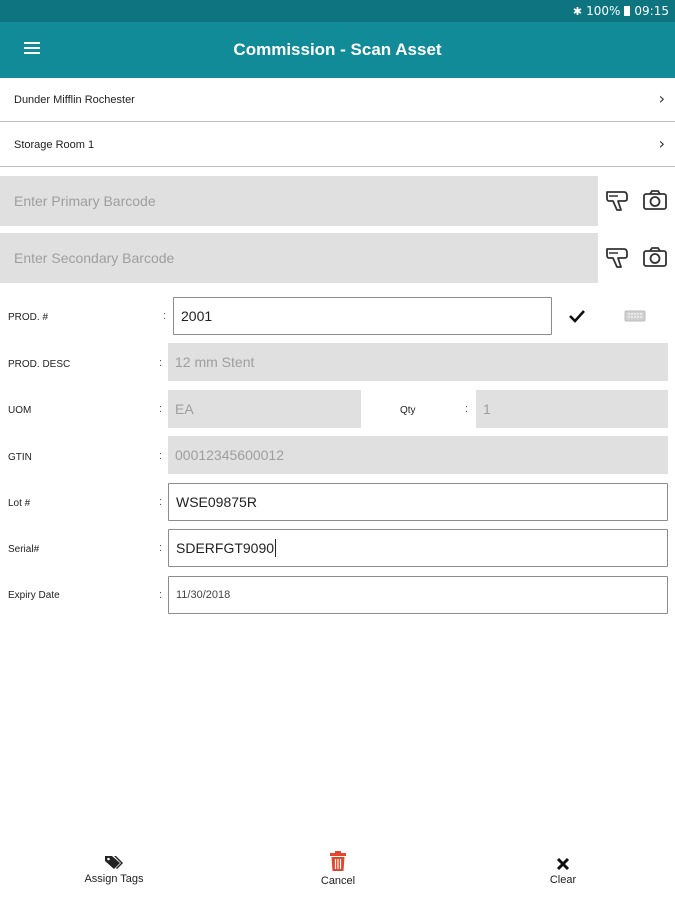 This screenshot has height=900, width=675. What do you see at coordinates (337, 100) in the screenshot?
I see `site-selector: Dunder Mifflin Rochester ›` at bounding box center [337, 100].